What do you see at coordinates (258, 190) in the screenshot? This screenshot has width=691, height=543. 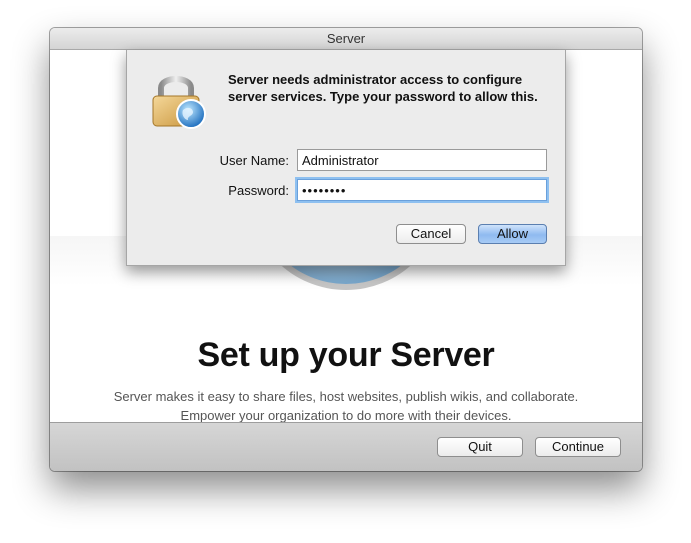 I see `password-label: Password:` at bounding box center [258, 190].